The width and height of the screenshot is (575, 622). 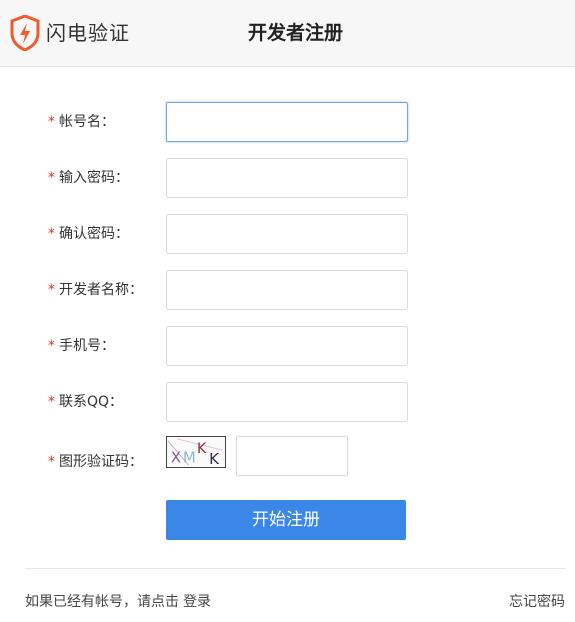 What do you see at coordinates (286, 520) in the screenshot?
I see `register-button: 开始注册` at bounding box center [286, 520].